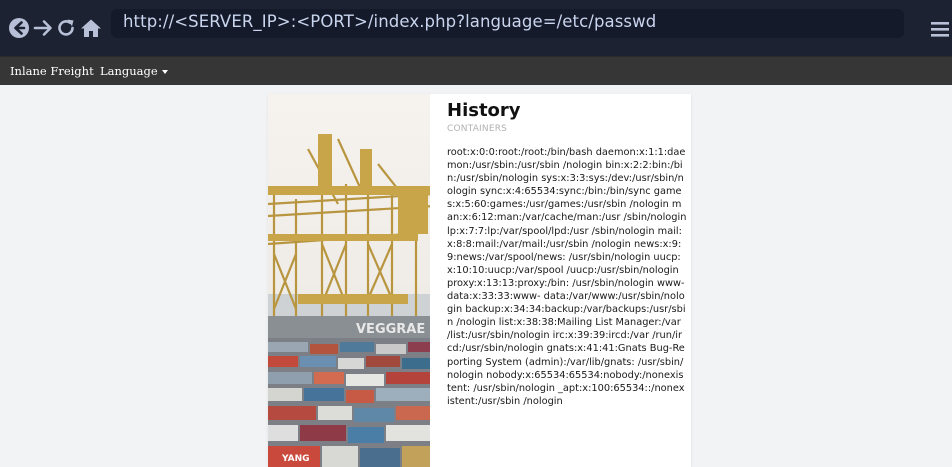 The image size is (952, 467). Describe the element at coordinates (164, 72) in the screenshot. I see `caret-down-icon` at that location.